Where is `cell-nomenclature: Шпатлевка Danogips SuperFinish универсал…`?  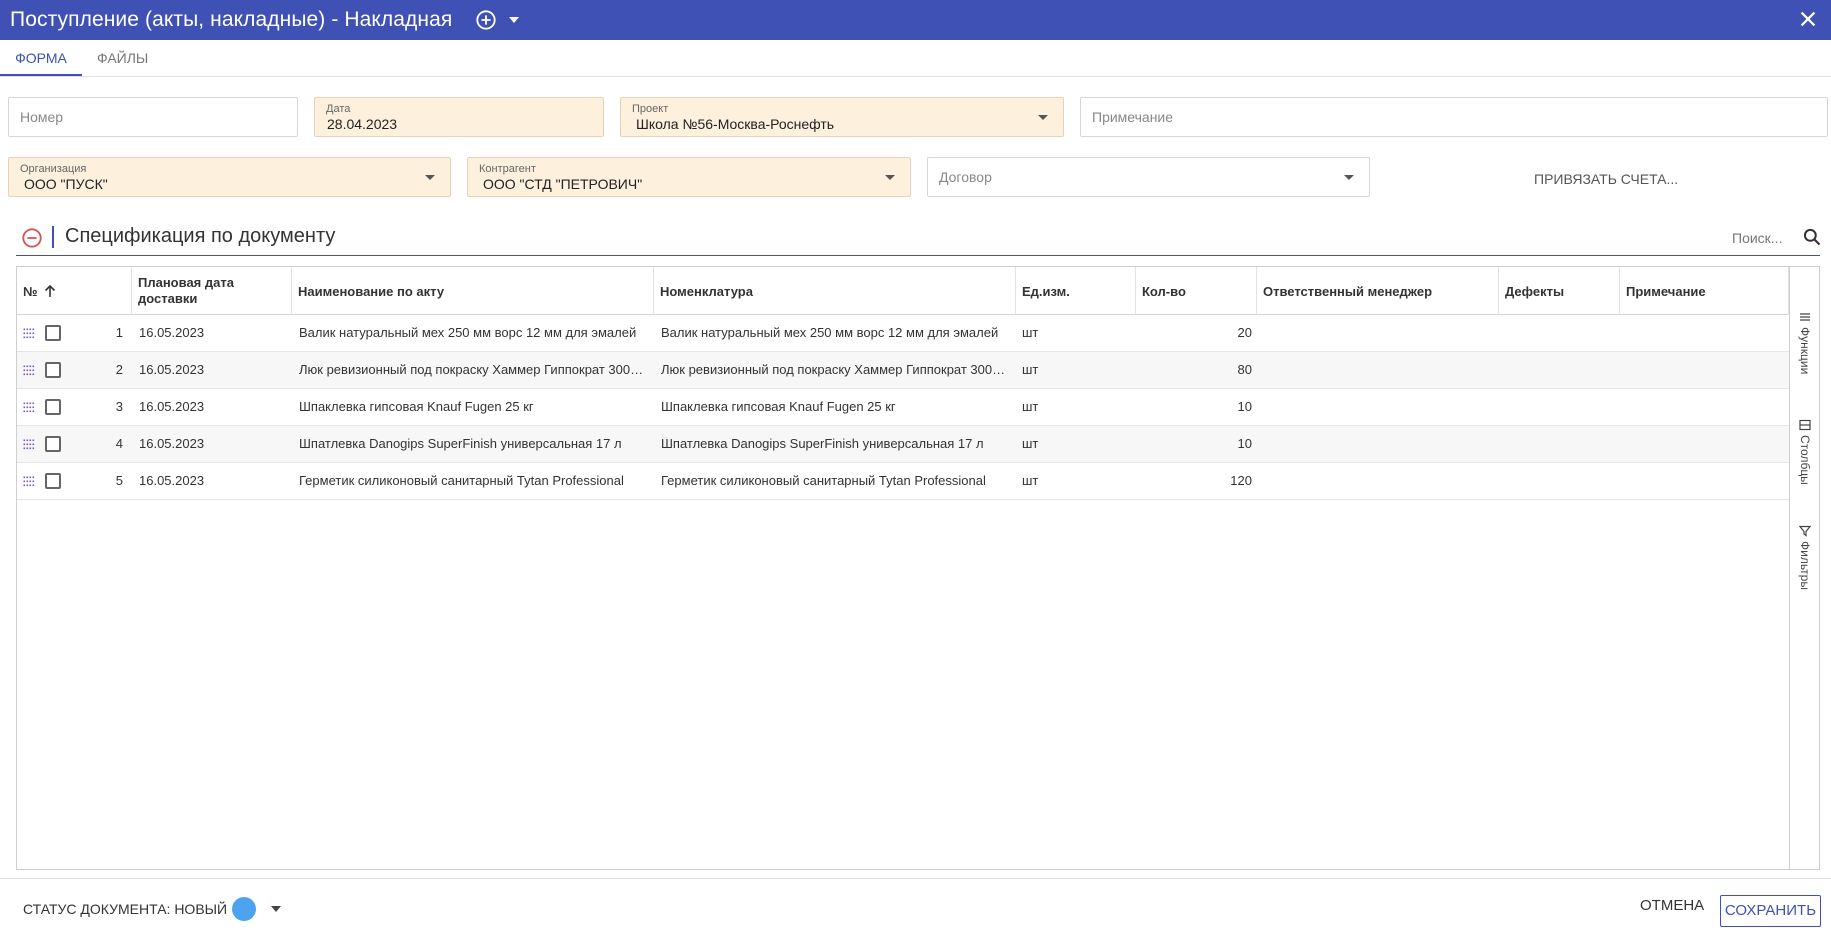
cell-nomenclature: Шпатлевка Danogips SuperFinish универсал… is located at coordinates (836, 444).